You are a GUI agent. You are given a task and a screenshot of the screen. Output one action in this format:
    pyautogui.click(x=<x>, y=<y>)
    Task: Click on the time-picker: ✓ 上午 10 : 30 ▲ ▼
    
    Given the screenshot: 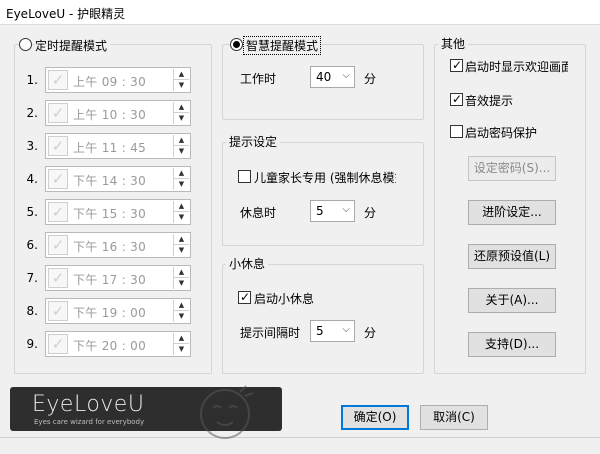 What is the action you would take?
    pyautogui.click(x=118, y=113)
    